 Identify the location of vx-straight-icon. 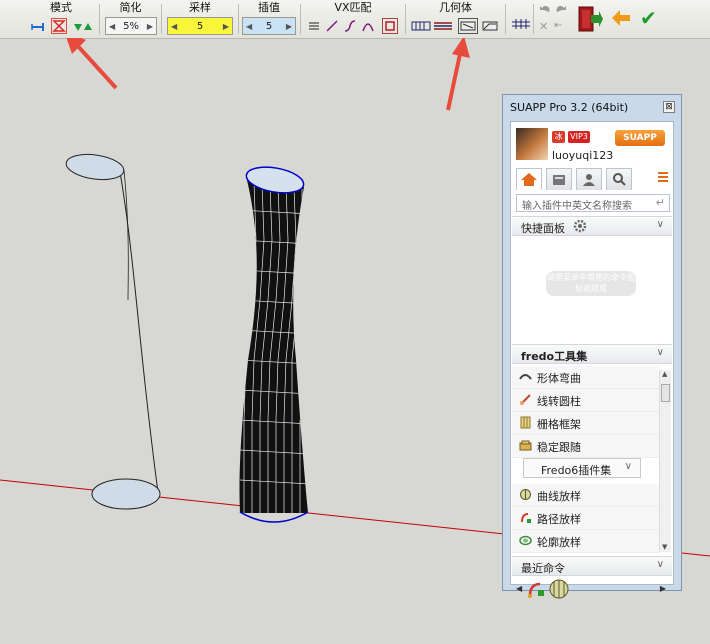
(314, 26).